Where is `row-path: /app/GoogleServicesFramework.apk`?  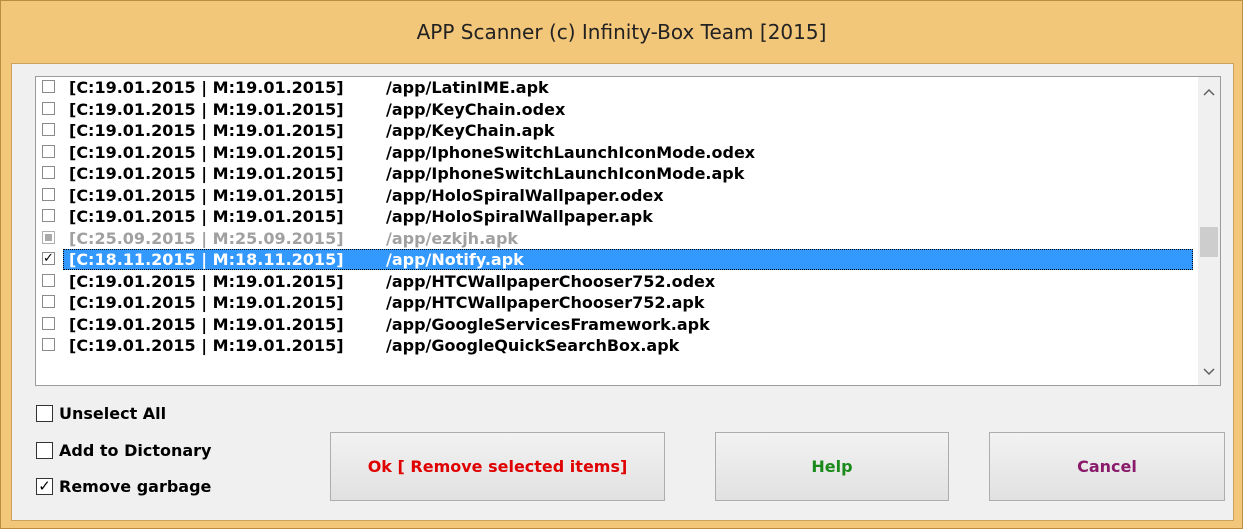
row-path: /app/GoogleServicesFramework.apk is located at coordinates (548, 324).